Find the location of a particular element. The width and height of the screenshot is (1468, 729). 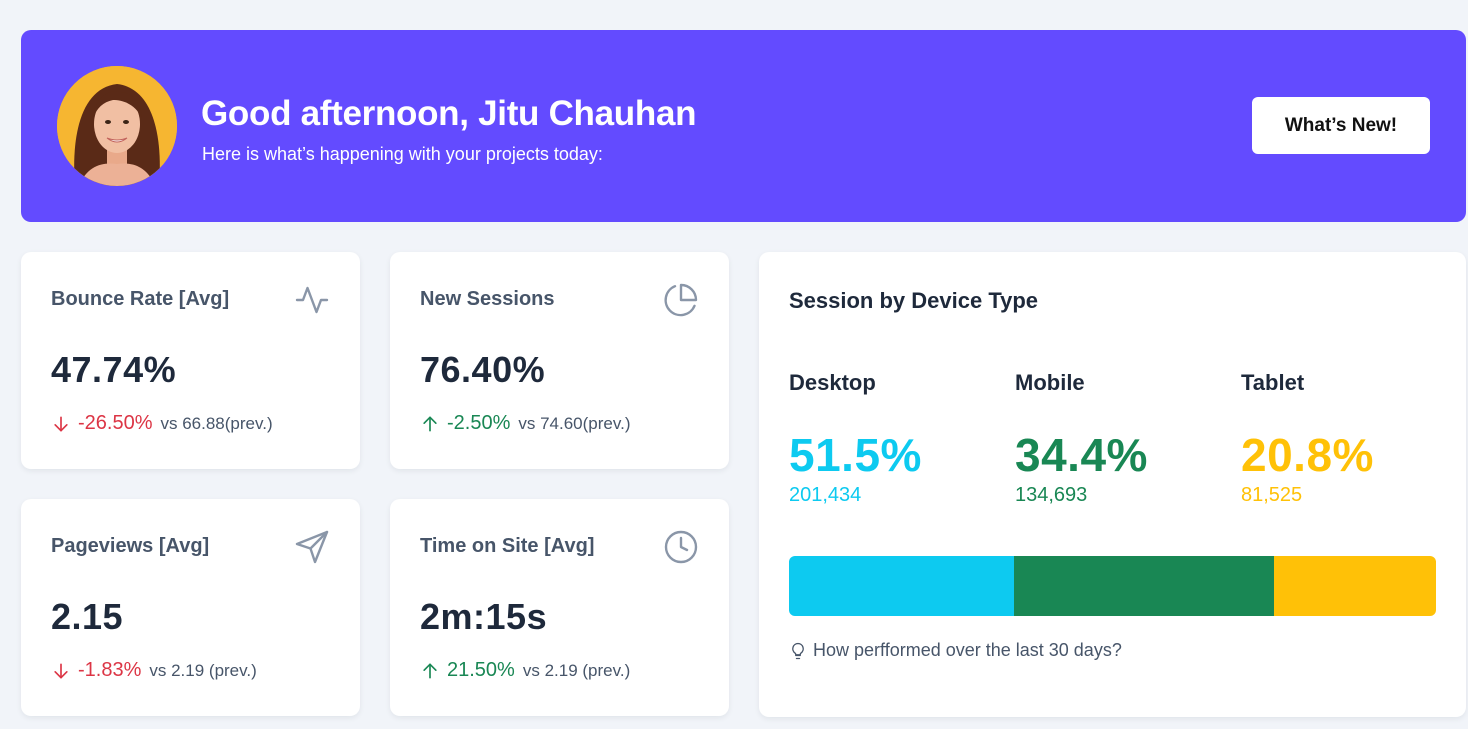

stat-change: -1.83% vs 2.19 (prev.) is located at coordinates (154, 670).